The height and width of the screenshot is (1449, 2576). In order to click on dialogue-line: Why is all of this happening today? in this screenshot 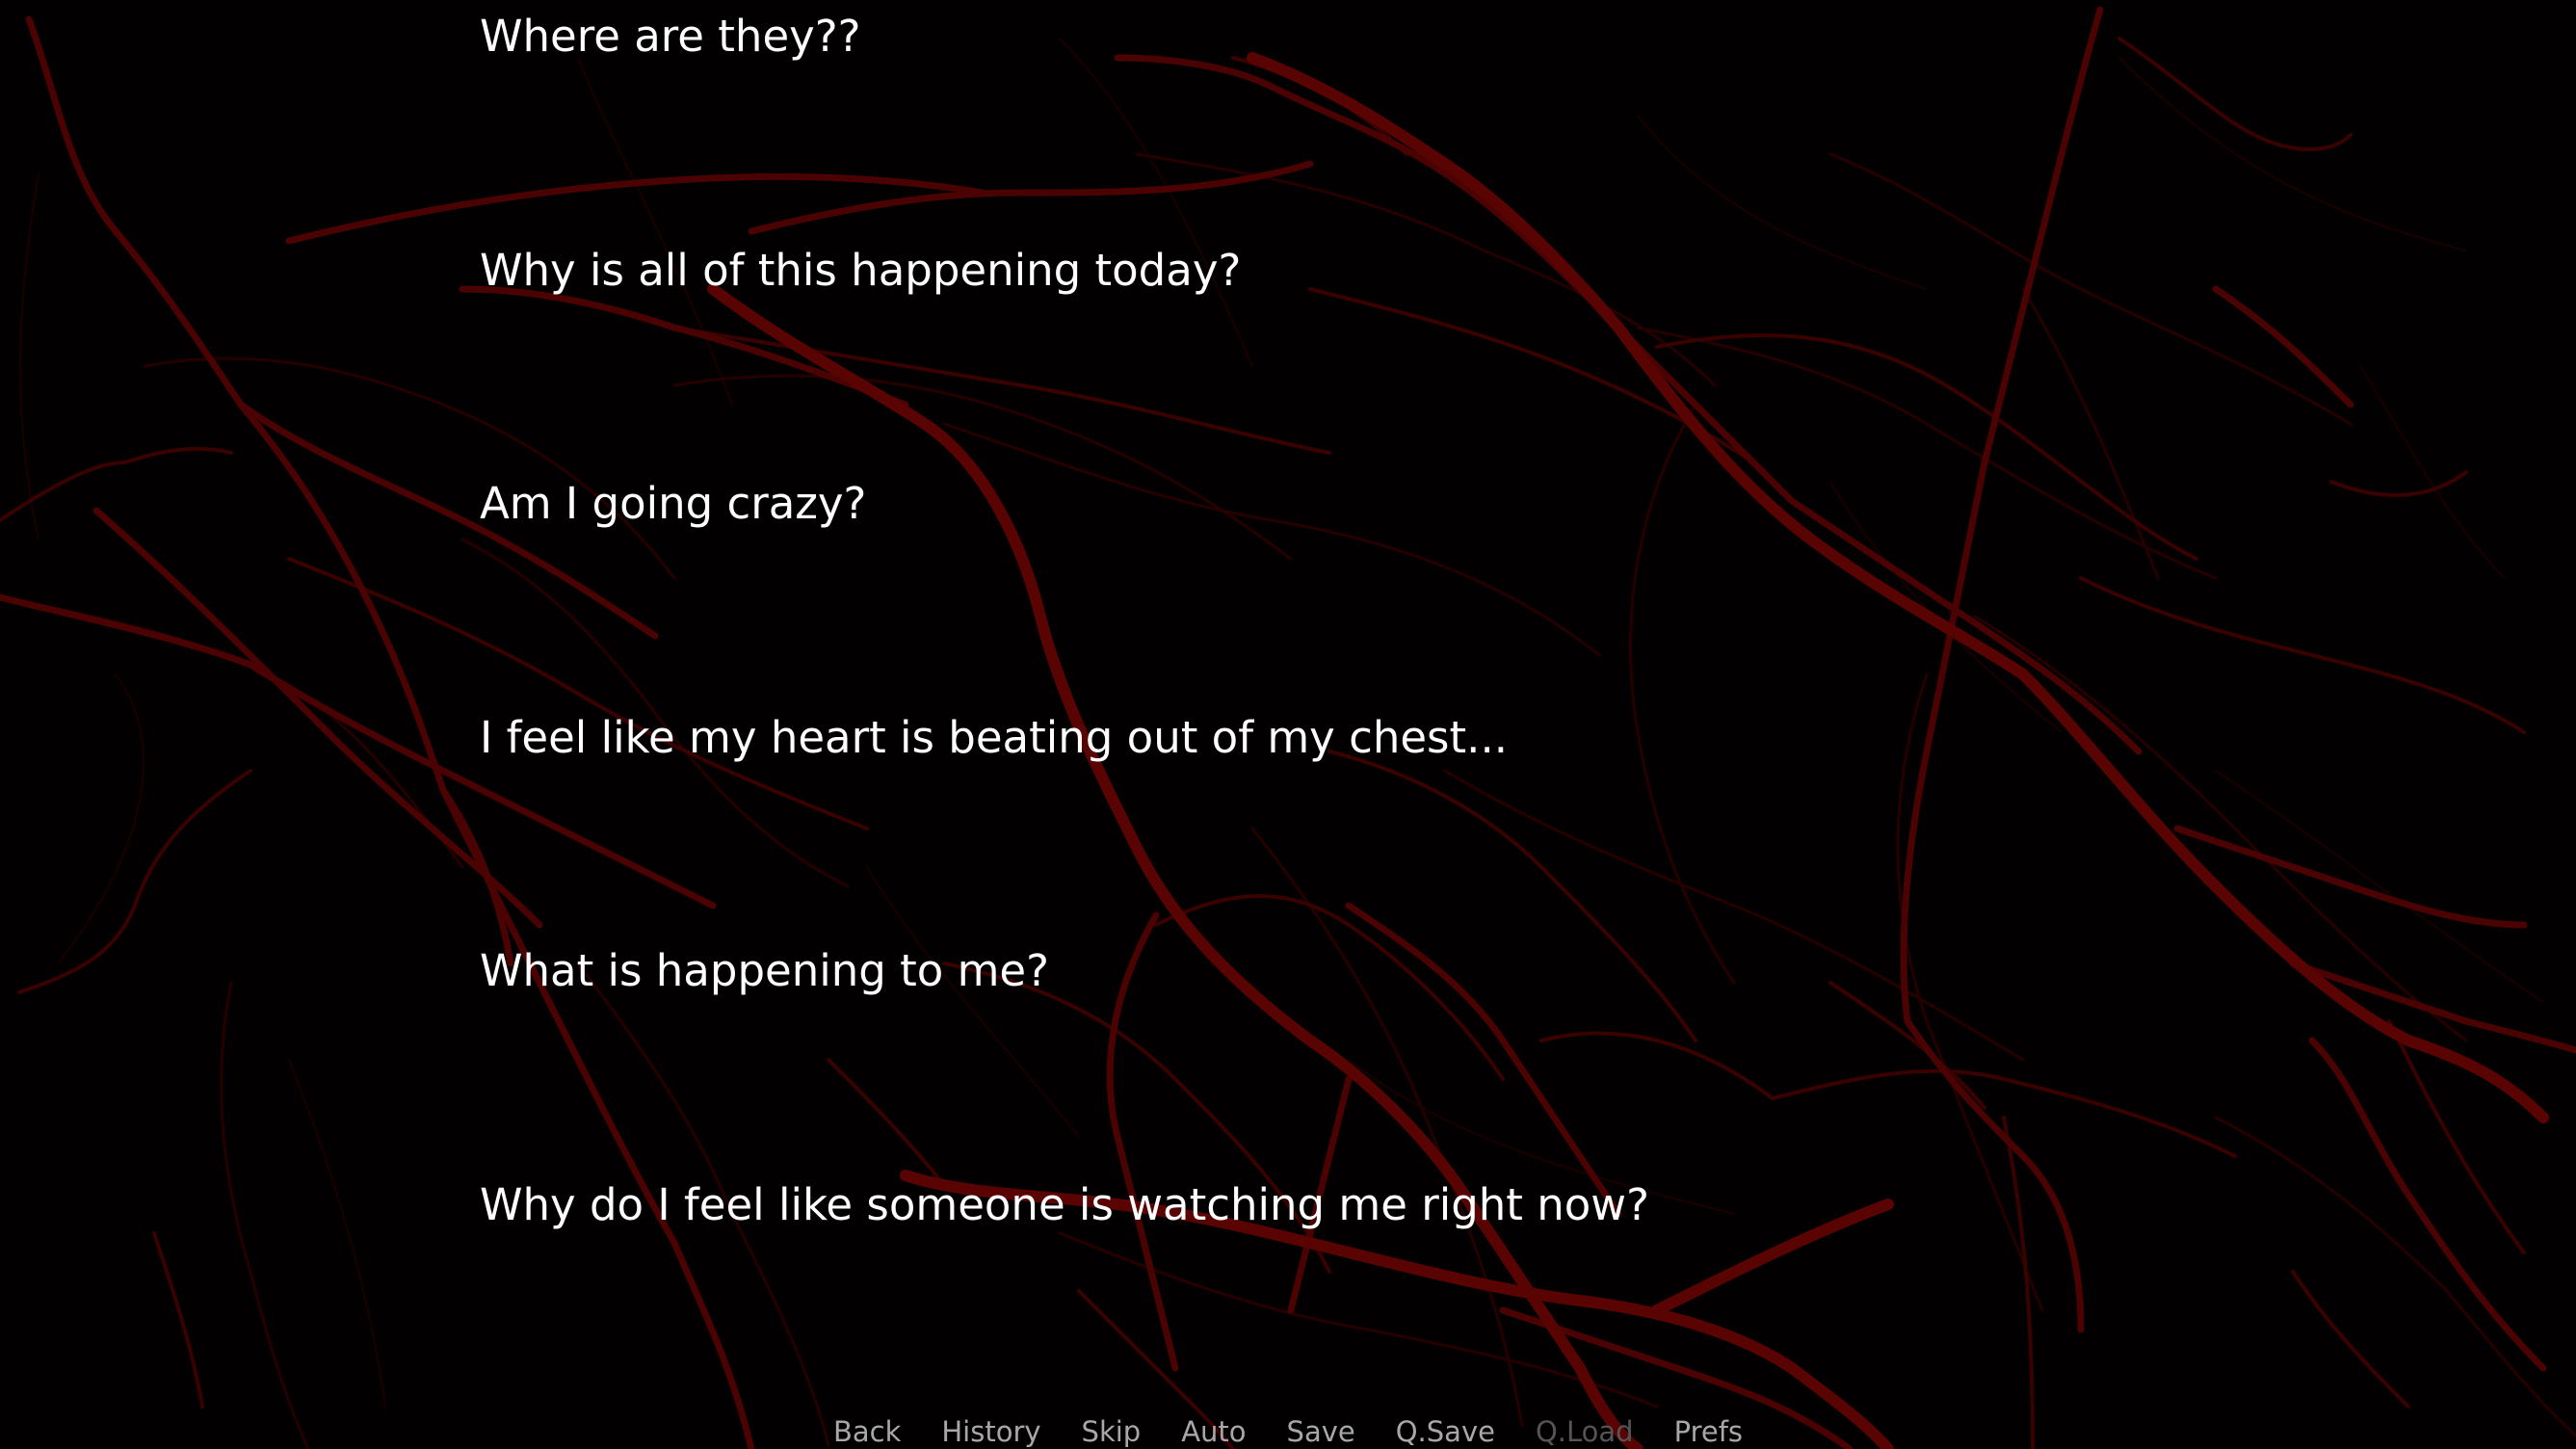, I will do `click(861, 270)`.